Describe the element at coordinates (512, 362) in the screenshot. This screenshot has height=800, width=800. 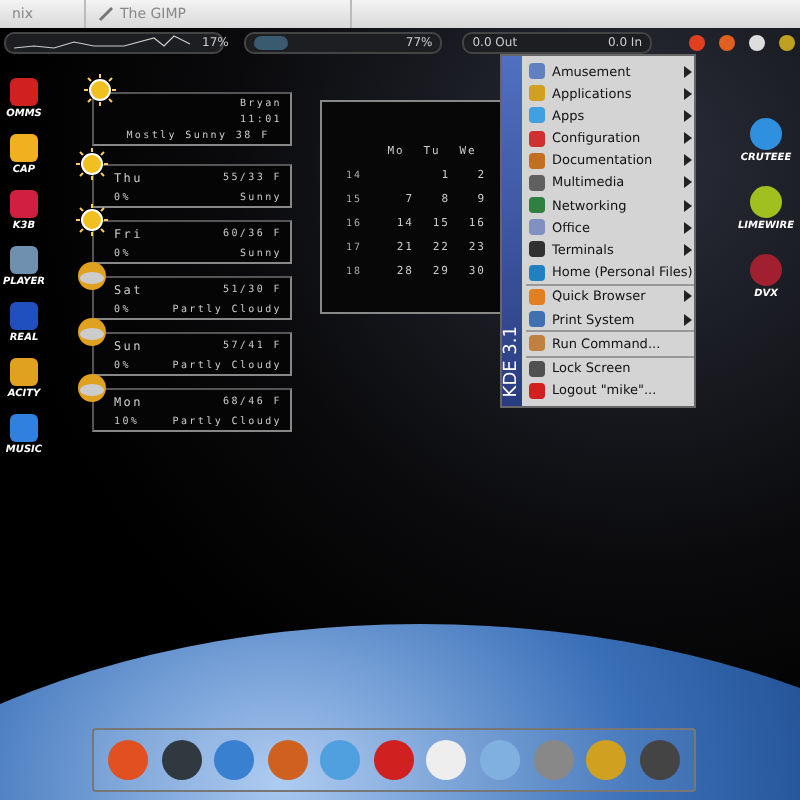
I see `banner-text: KDE 3.1` at that location.